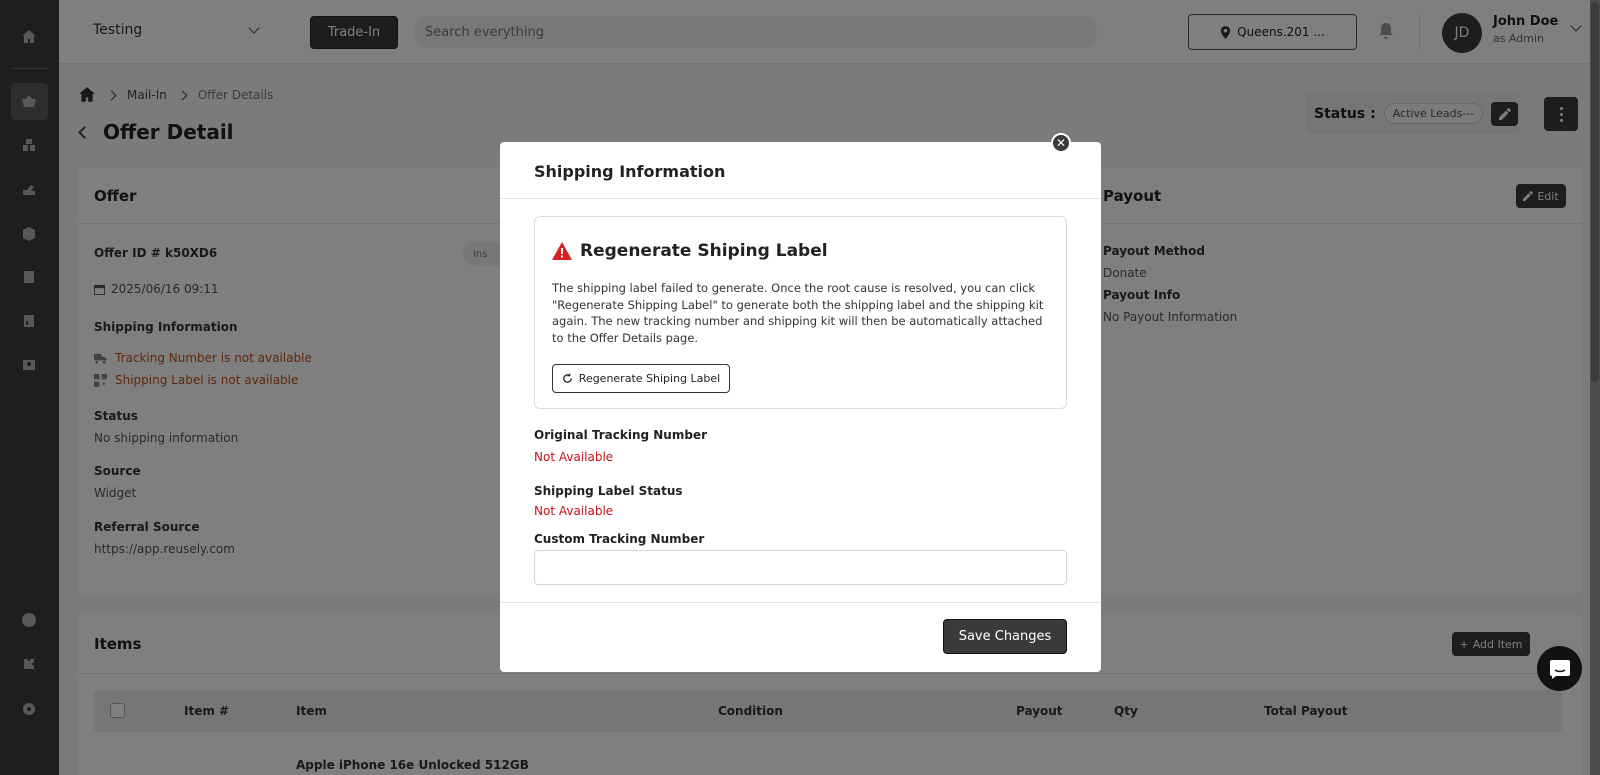  What do you see at coordinates (562, 251) in the screenshot?
I see `warning-icon` at bounding box center [562, 251].